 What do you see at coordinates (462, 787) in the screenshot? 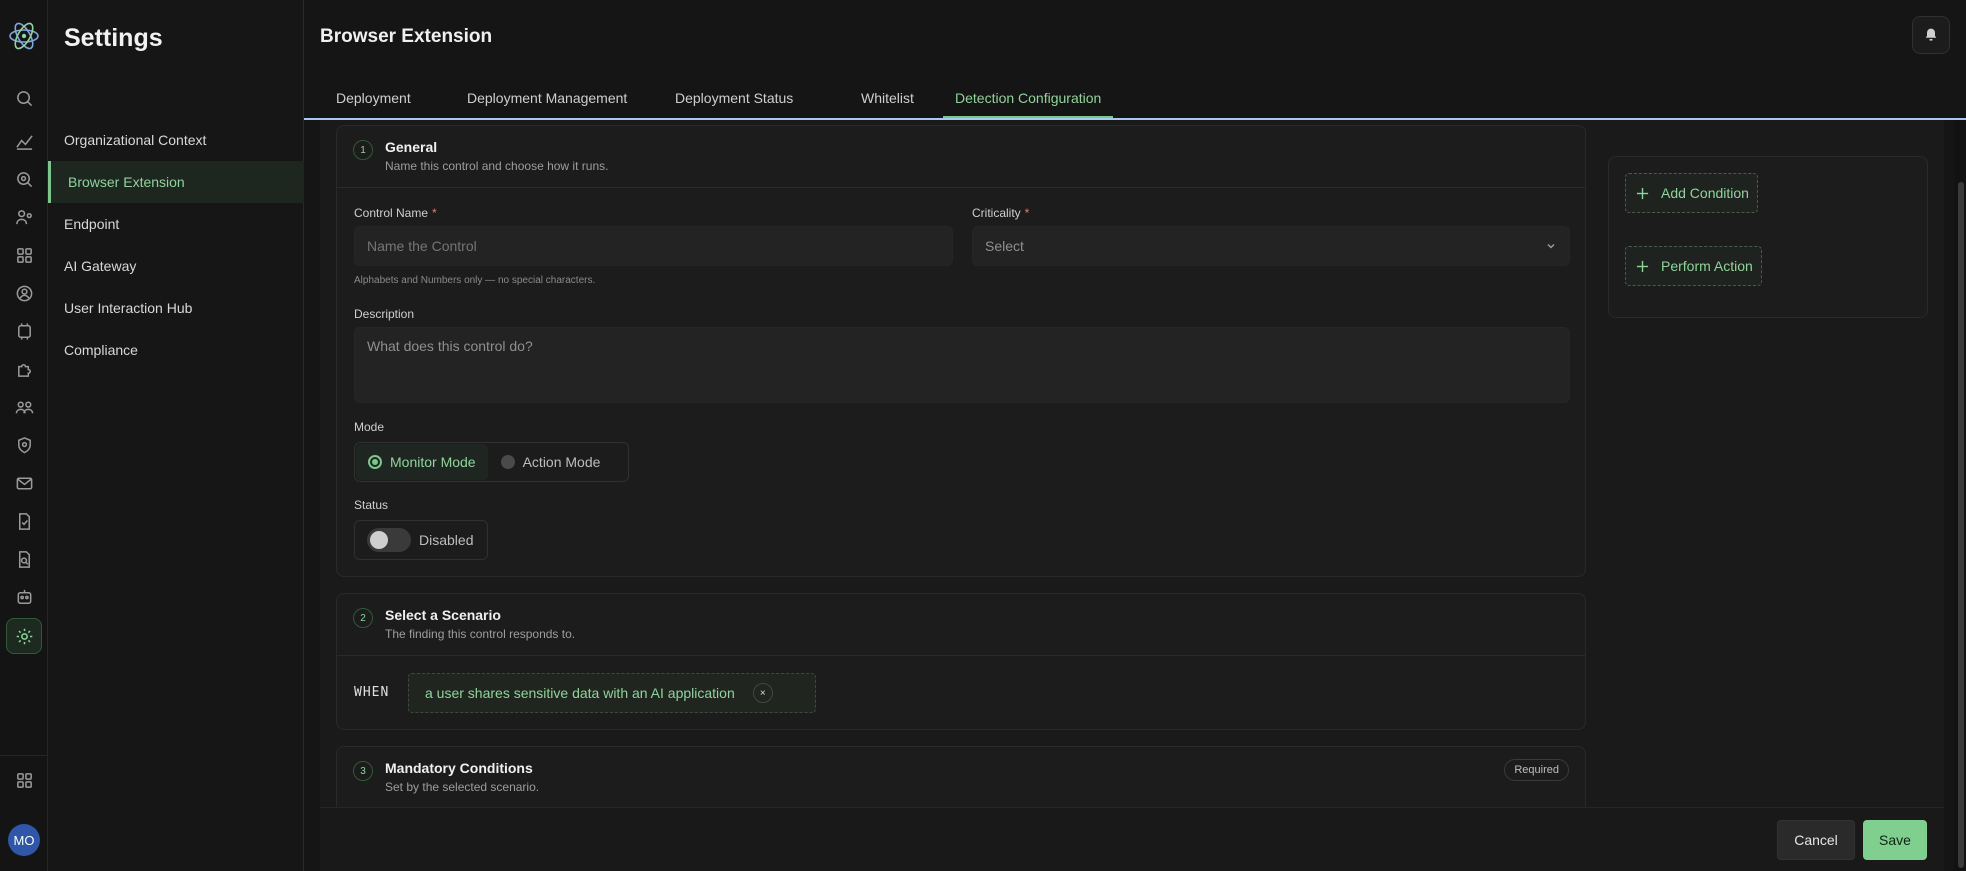
I see `step-subtitle: Set by the selected scenario.` at bounding box center [462, 787].